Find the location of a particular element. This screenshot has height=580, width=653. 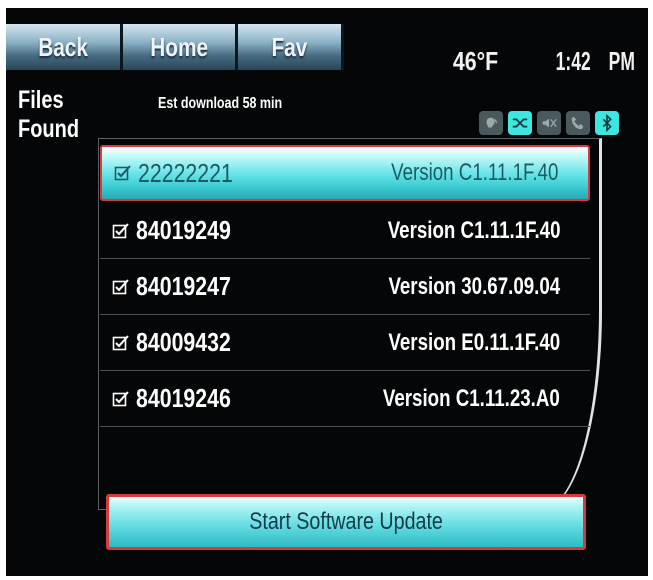

file-id: 84009432 is located at coordinates (183, 342).